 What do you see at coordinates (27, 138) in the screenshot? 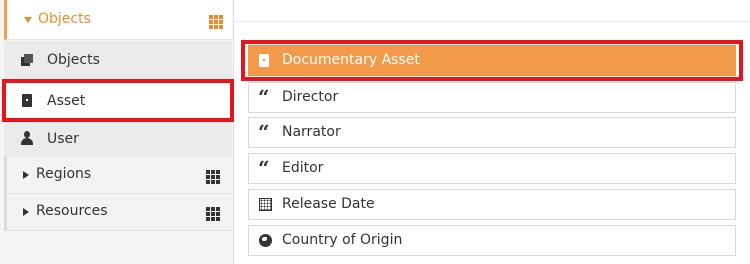
I see `user-icon` at bounding box center [27, 138].